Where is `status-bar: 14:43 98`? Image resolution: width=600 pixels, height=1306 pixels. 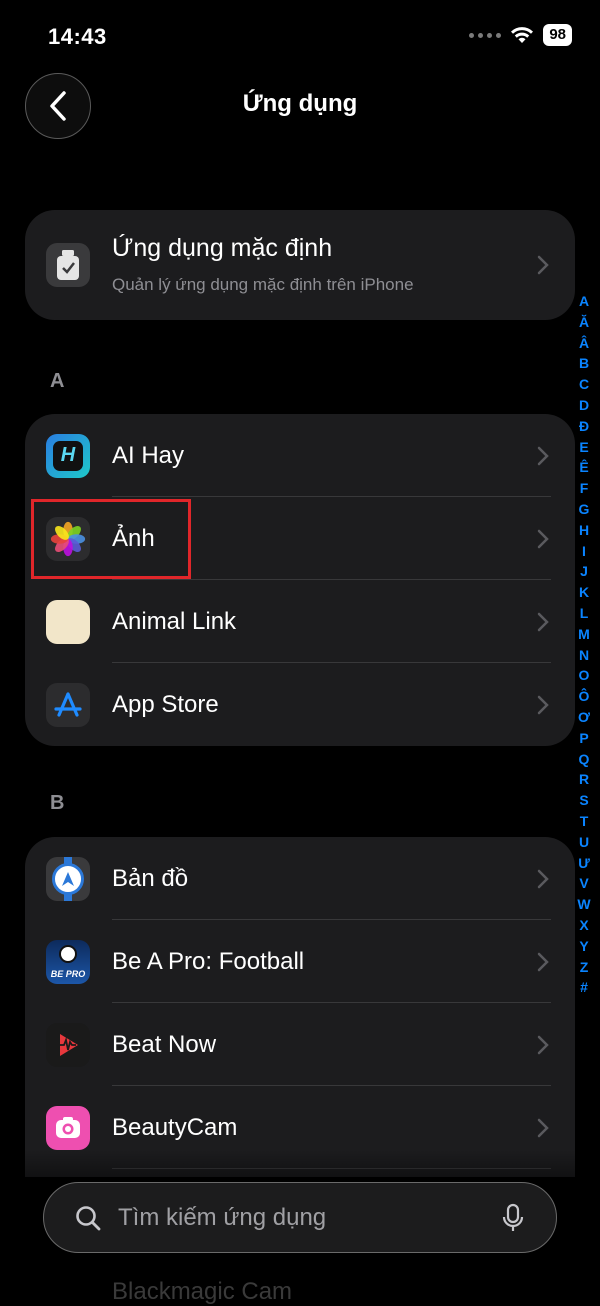
status-bar: 14:43 98 is located at coordinates (300, 40).